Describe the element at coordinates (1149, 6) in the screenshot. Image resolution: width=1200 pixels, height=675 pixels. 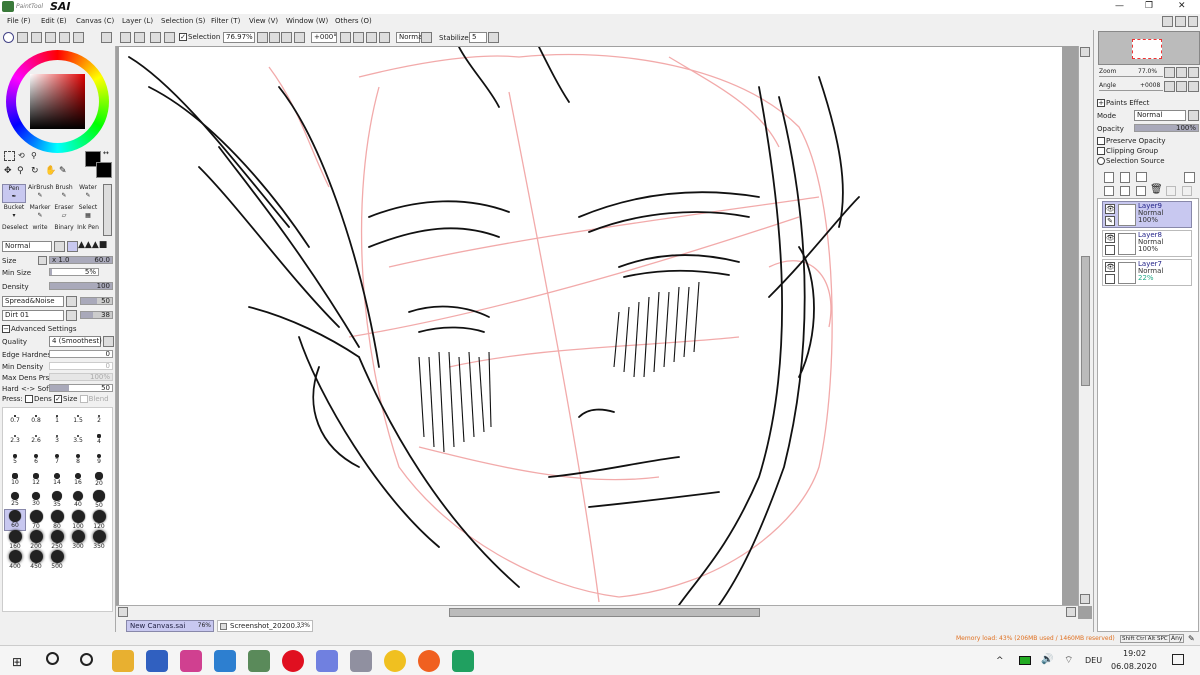
I see `restore-button: ❐` at that location.